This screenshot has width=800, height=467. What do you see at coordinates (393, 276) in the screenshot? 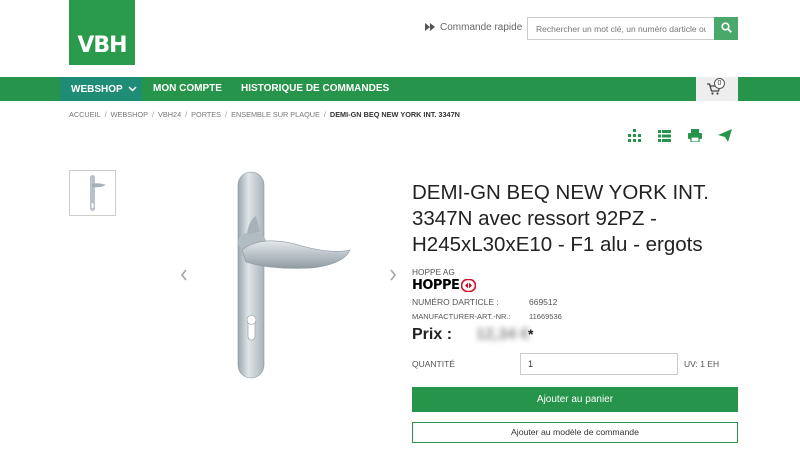
I see `gallery-next-arrow` at bounding box center [393, 276].